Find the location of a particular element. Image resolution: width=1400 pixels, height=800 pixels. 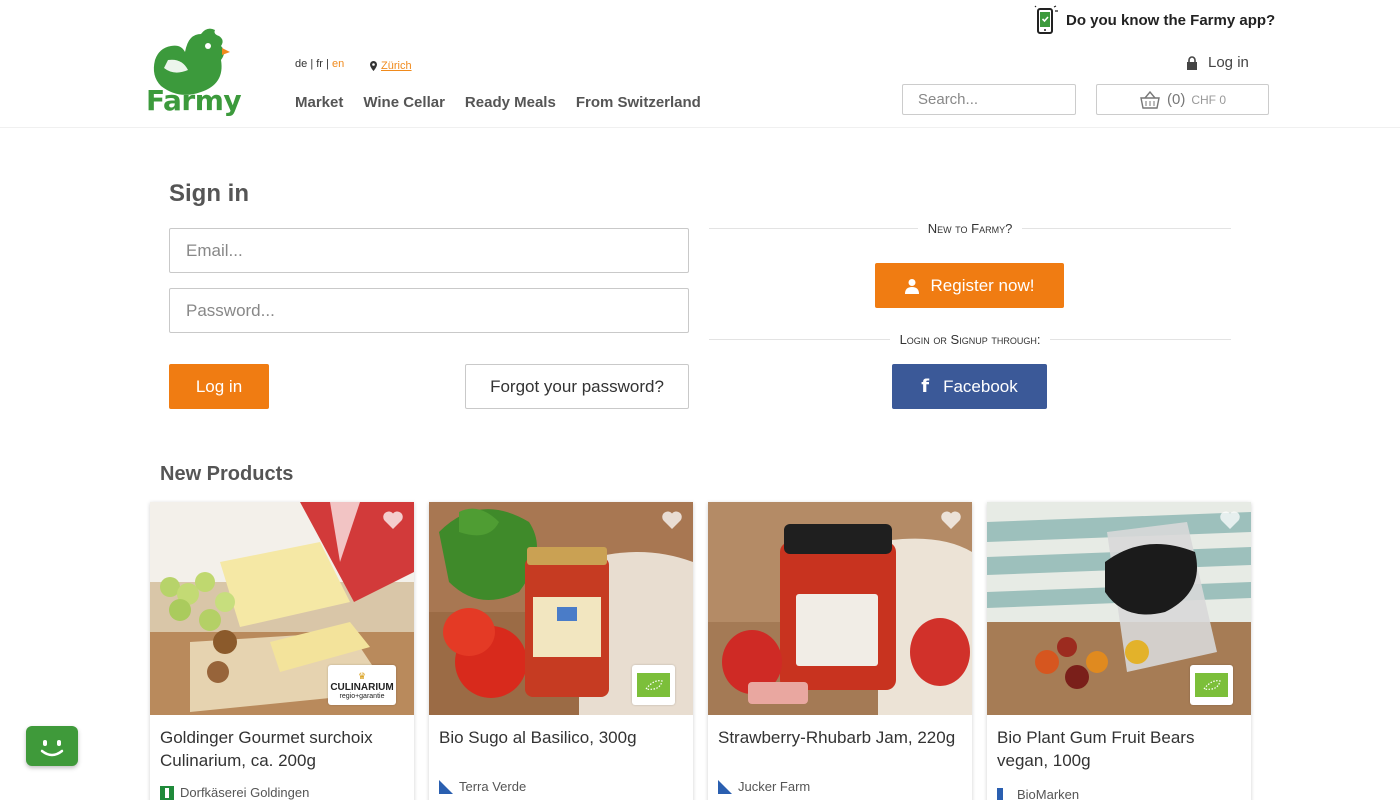

product-title: Strawberry-Rhubarb Jam, 220g is located at coordinates (840, 737).